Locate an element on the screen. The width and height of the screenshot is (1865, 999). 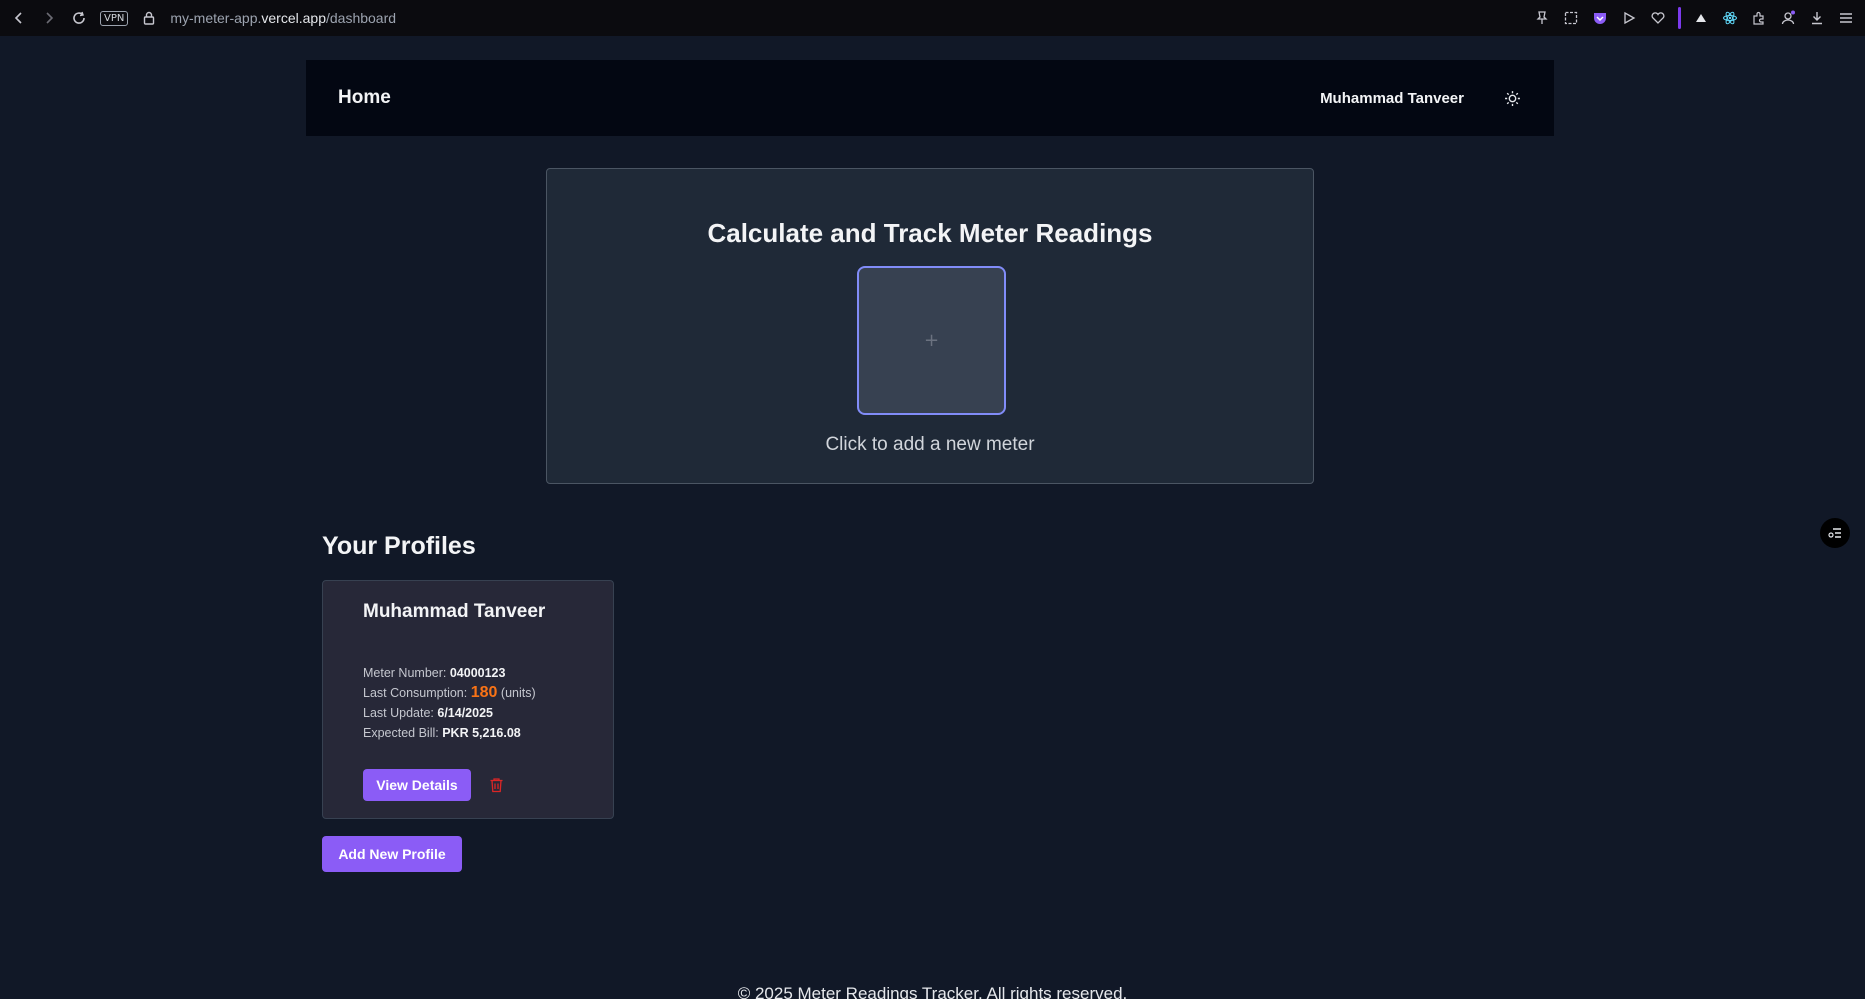
hero-caption: Click to add a new meter is located at coordinates (930, 444).